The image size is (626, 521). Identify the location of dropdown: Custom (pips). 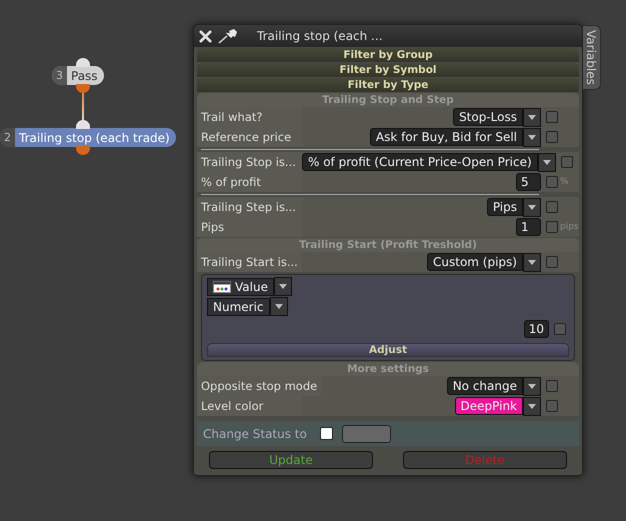
(475, 262).